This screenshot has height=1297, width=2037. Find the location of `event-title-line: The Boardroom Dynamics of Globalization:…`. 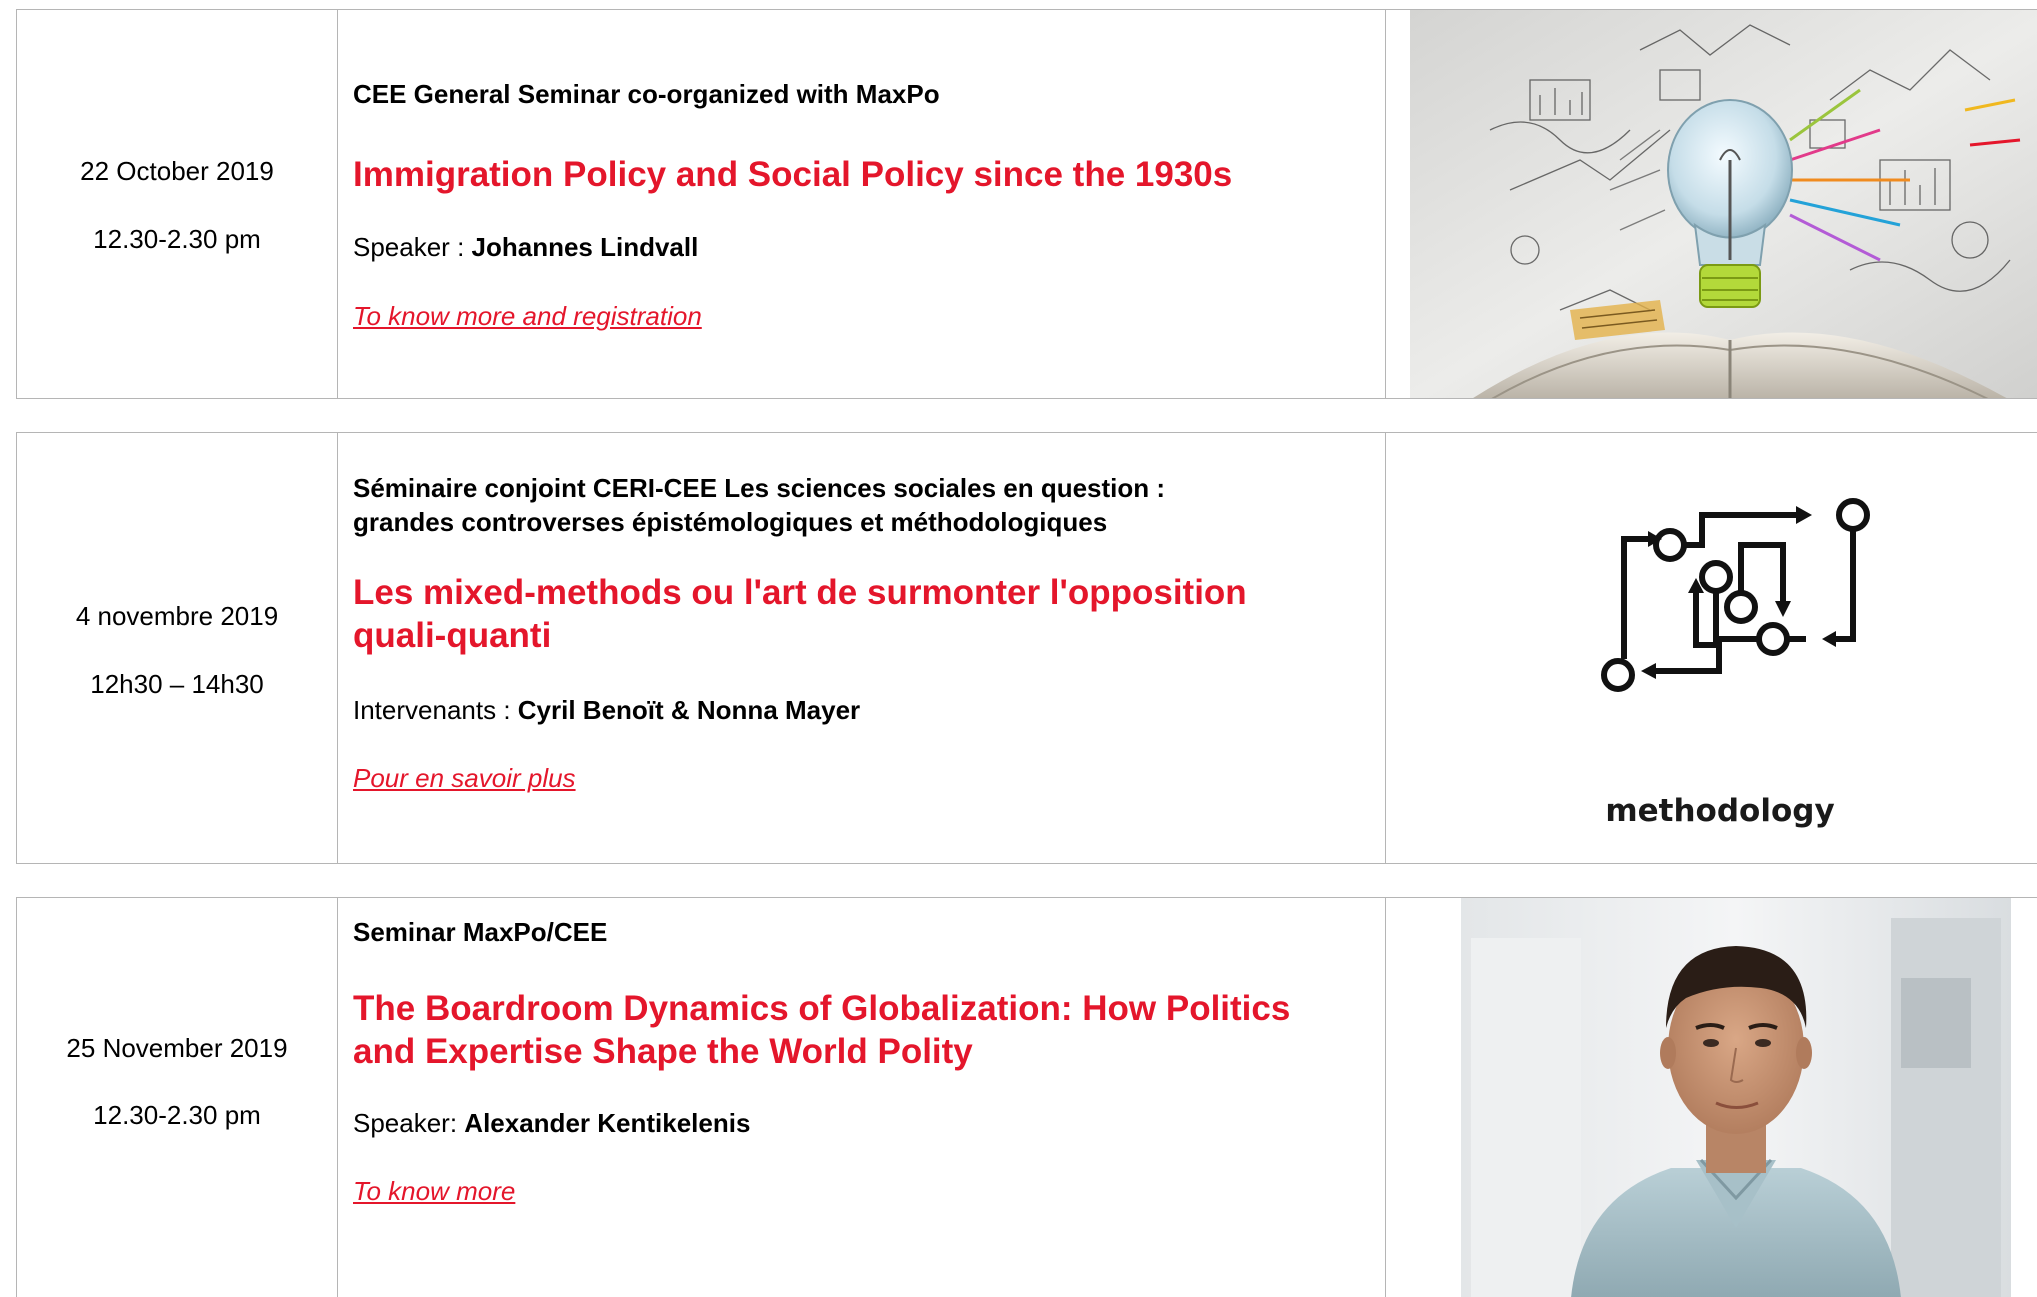

event-title-line: The Boardroom Dynamics of Globalization:… is located at coordinates (822, 1008).